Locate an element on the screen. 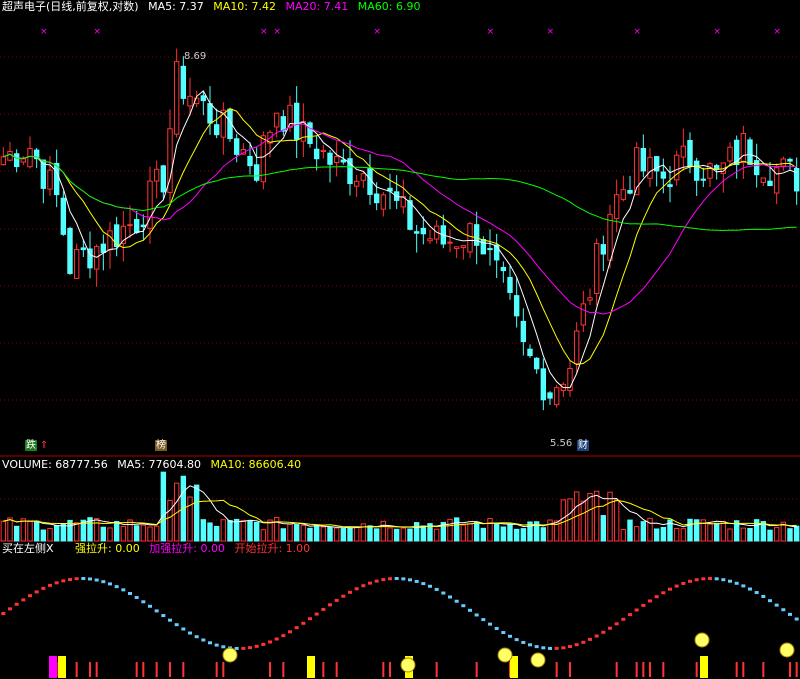  tag-finance: 财 is located at coordinates (583, 445).